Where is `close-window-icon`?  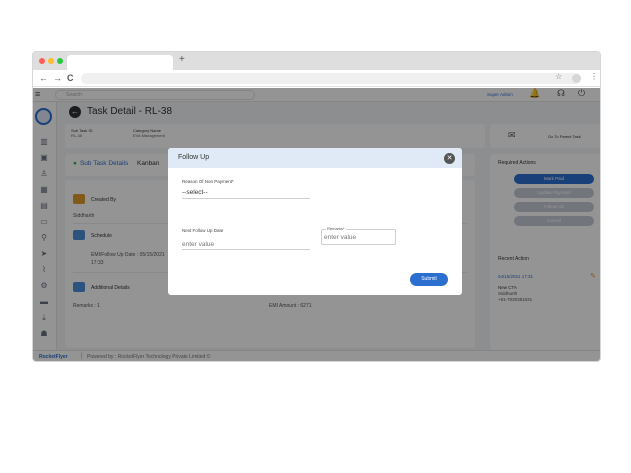
close-window-icon is located at coordinates (42, 61).